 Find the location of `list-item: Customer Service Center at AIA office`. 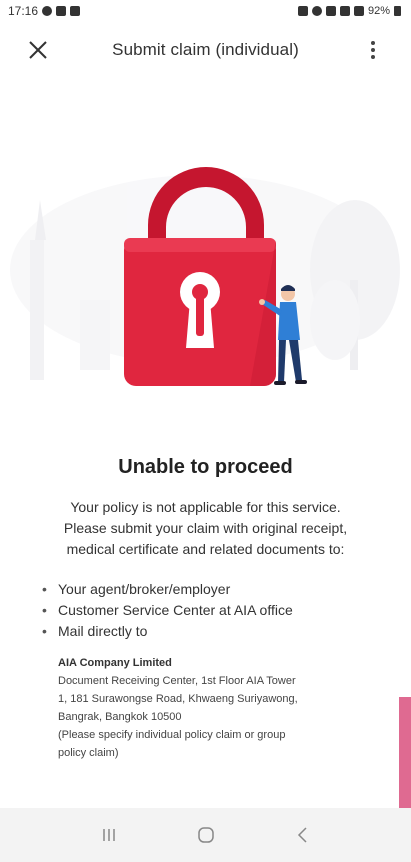

list-item: Customer Service Center at AIA office is located at coordinates (212, 610).